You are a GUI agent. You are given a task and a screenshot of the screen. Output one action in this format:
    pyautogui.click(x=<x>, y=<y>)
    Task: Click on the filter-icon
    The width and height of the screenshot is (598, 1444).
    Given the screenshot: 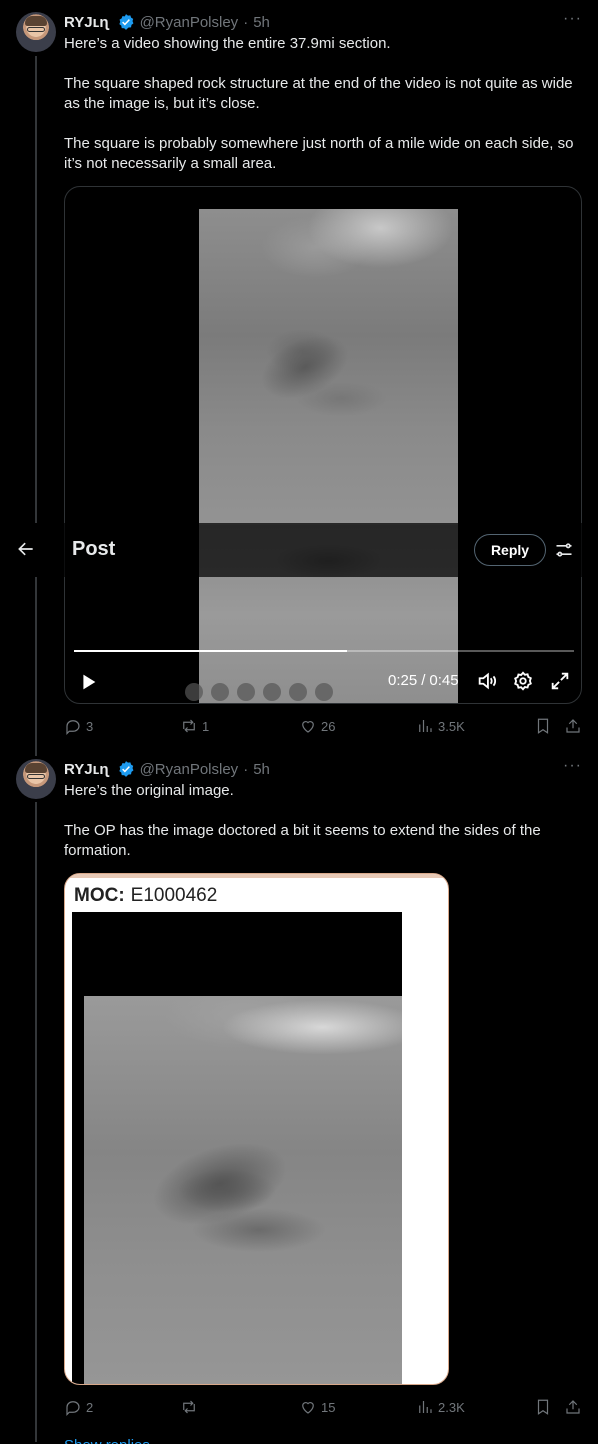 What is the action you would take?
    pyautogui.click(x=564, y=552)
    